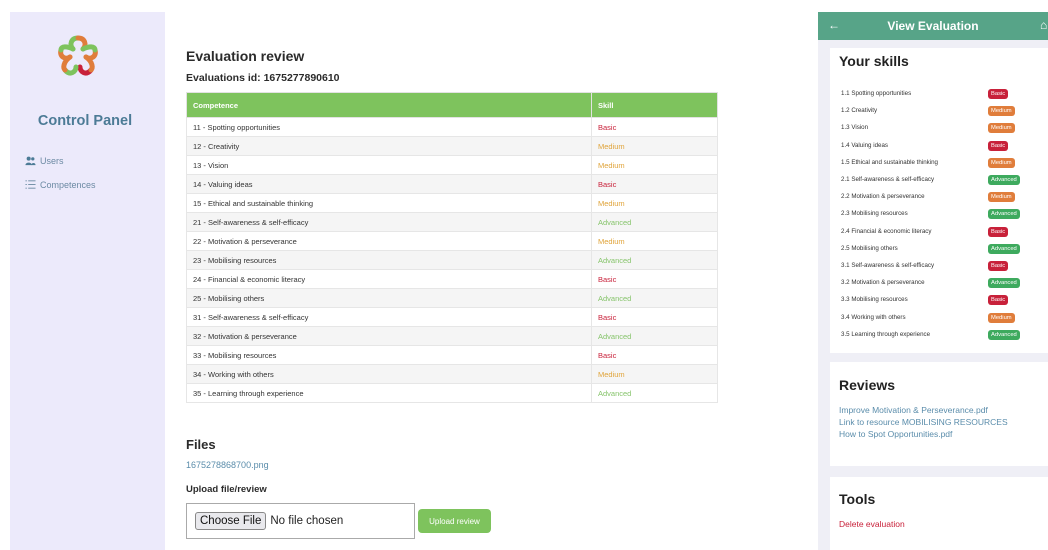 This screenshot has height=550, width=1048. I want to click on competence-cell: 22 - Motivation & perseverance, so click(389, 241).